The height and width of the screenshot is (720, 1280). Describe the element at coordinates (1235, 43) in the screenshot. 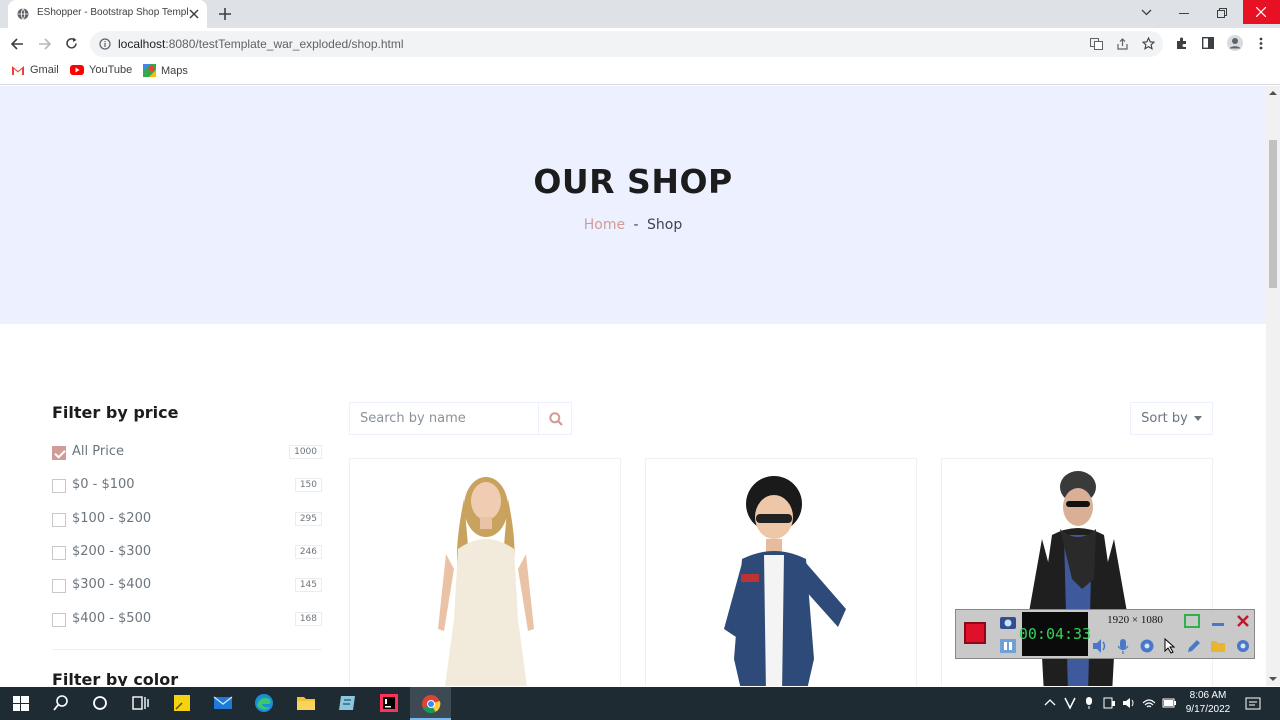

I see `profile-avatar-icon` at that location.